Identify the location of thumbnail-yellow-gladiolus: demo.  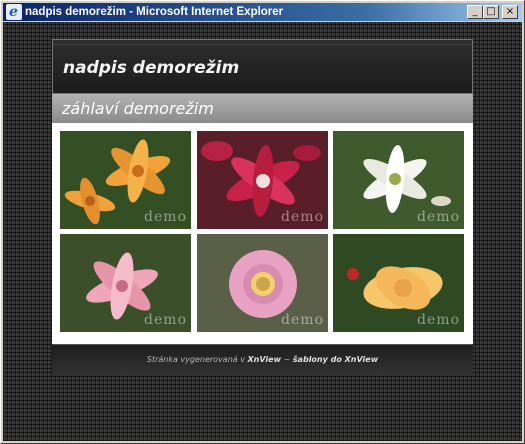
(398, 283).